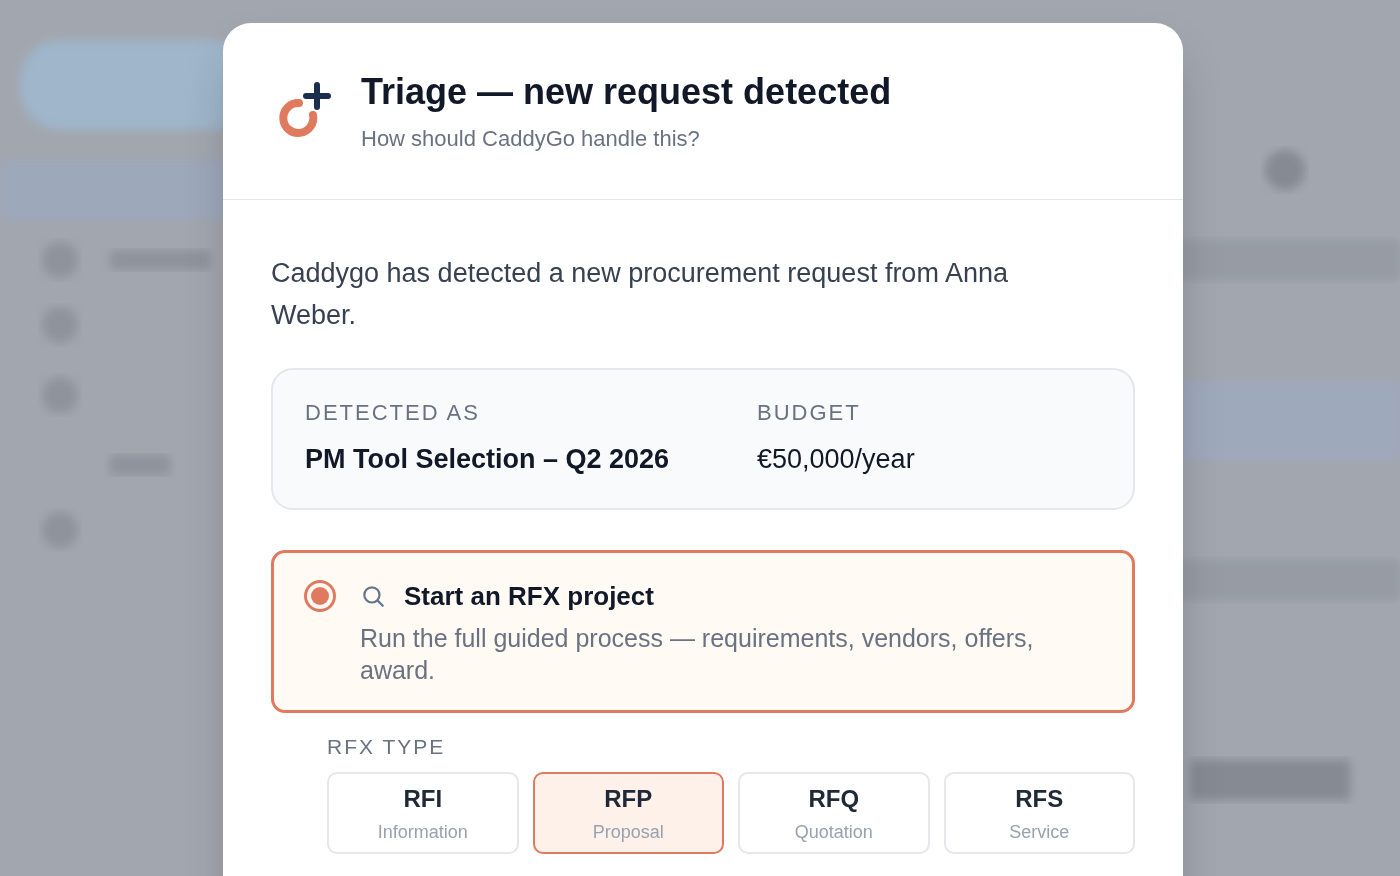 The width and height of the screenshot is (1400, 876). I want to click on search-icon, so click(373, 596).